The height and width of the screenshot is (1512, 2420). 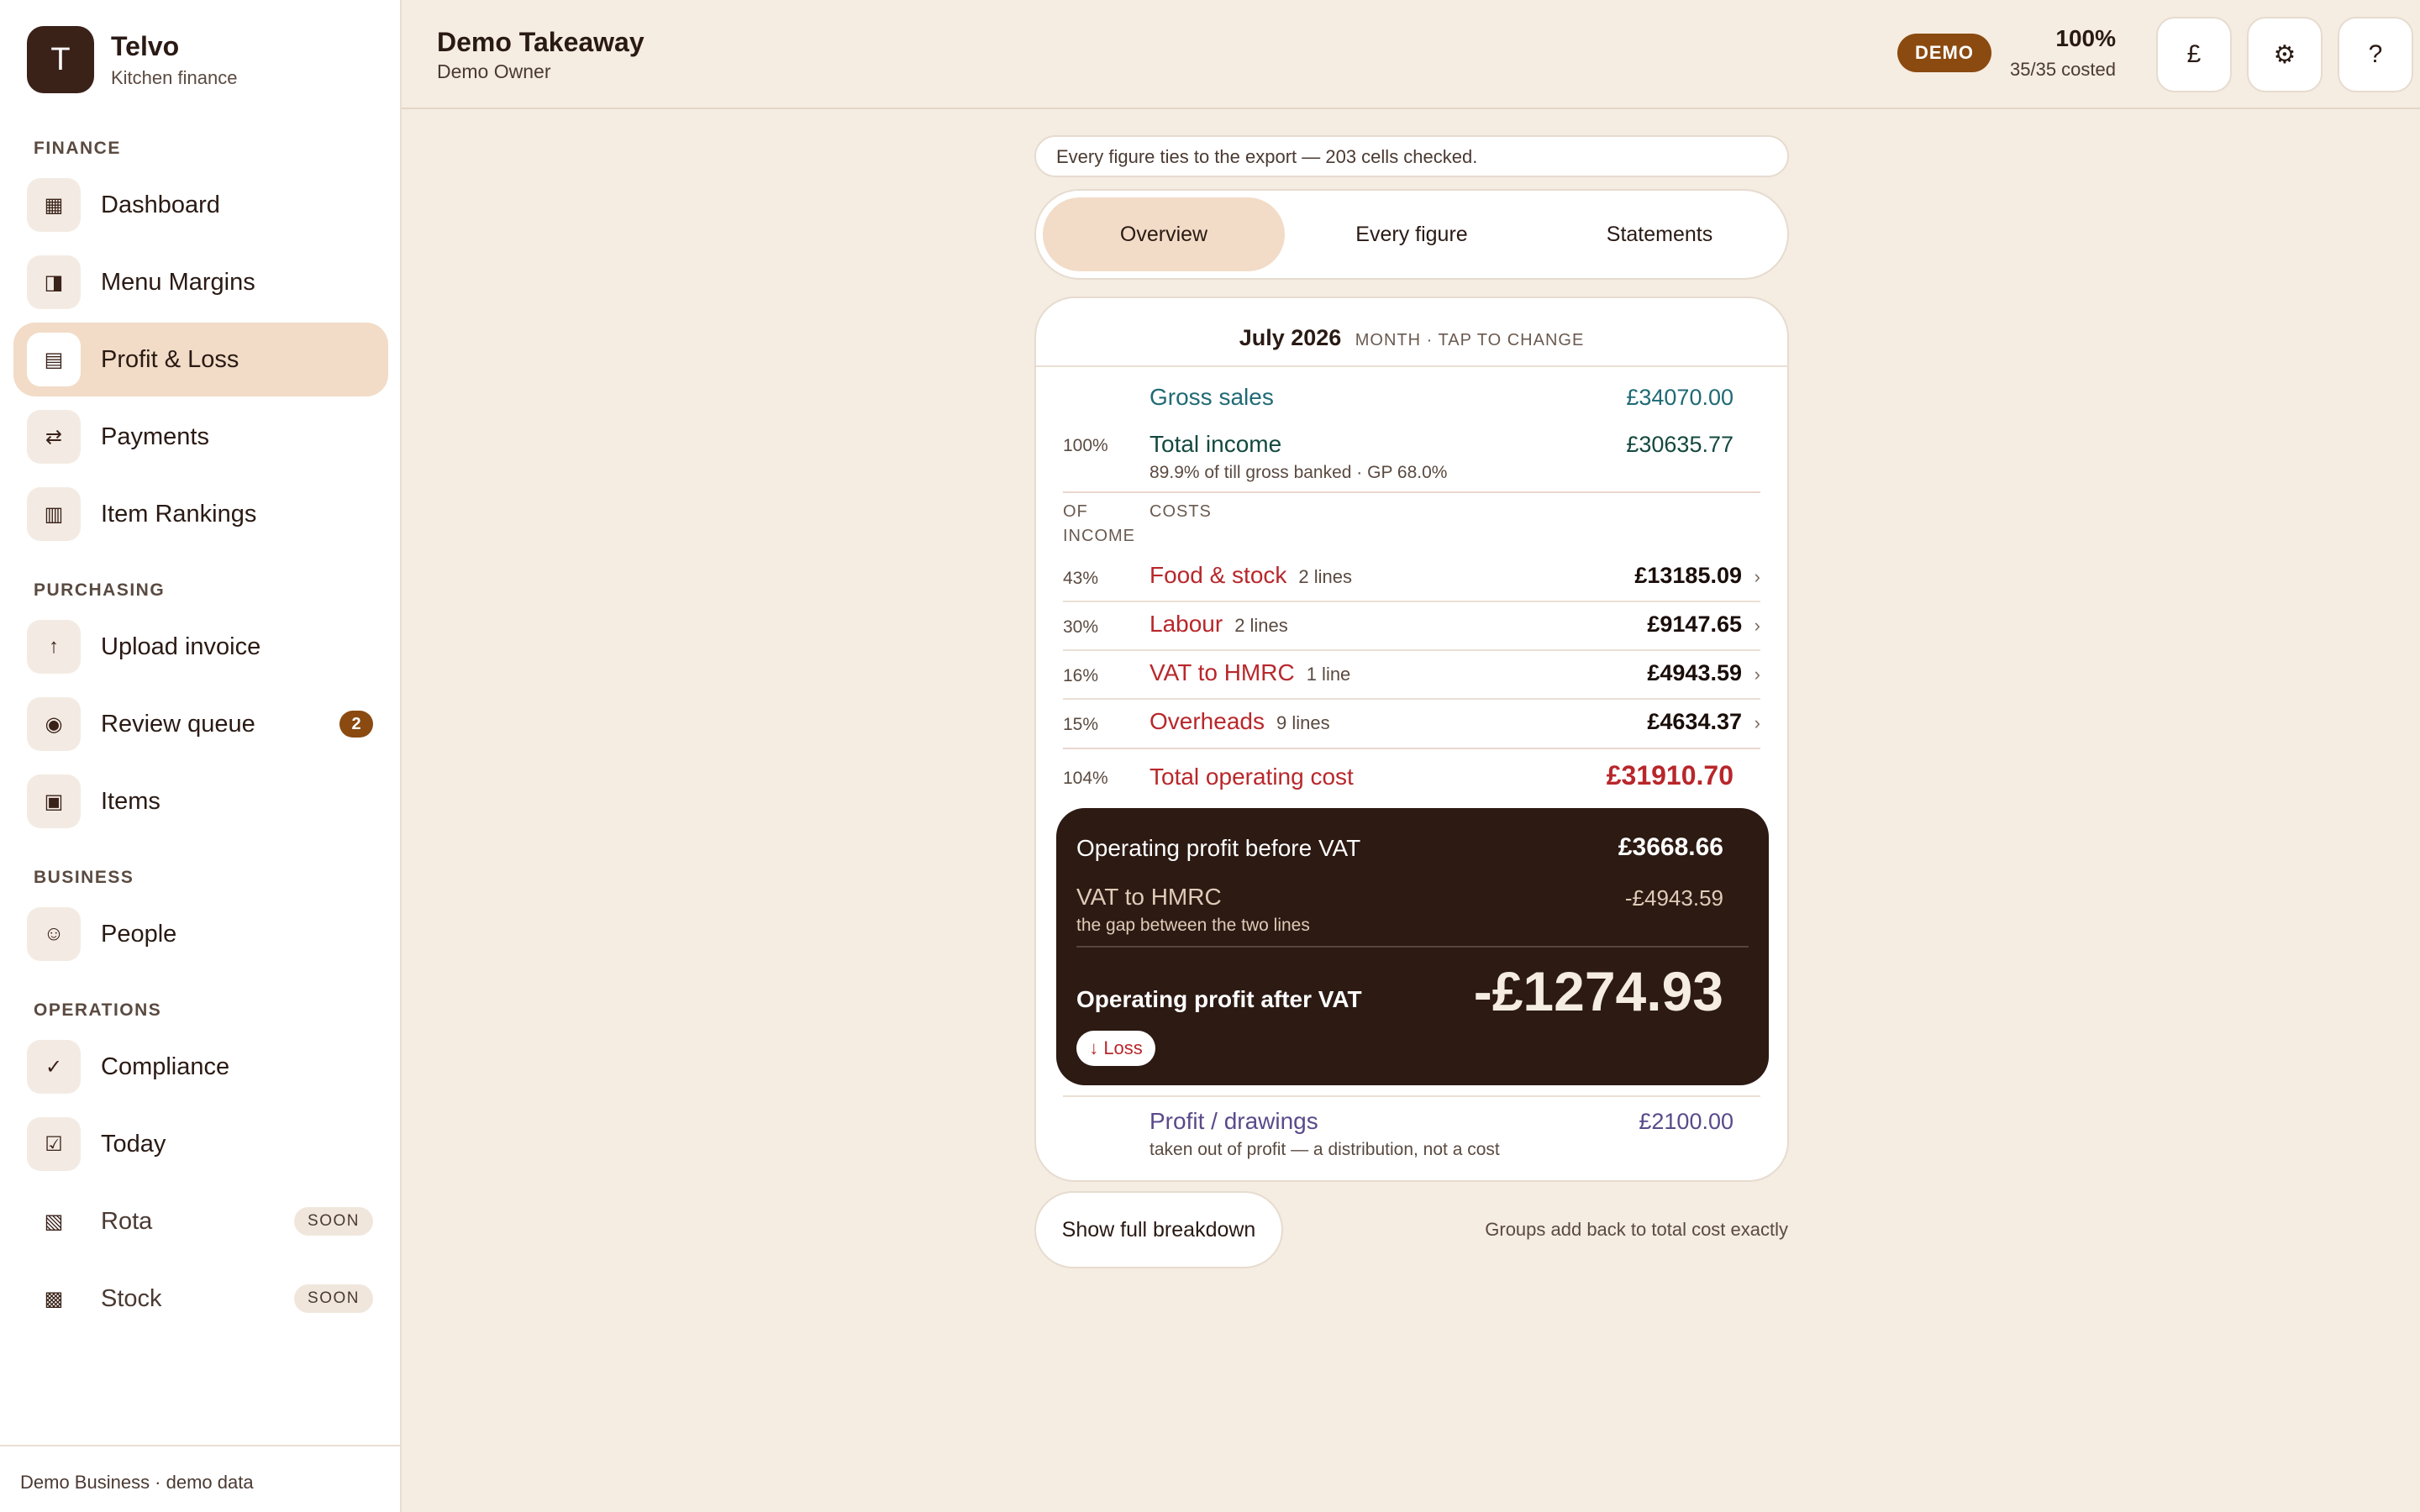 I want to click on sidebar-item-dashboard: ▦ Dashboard, so click(x=200, y=205).